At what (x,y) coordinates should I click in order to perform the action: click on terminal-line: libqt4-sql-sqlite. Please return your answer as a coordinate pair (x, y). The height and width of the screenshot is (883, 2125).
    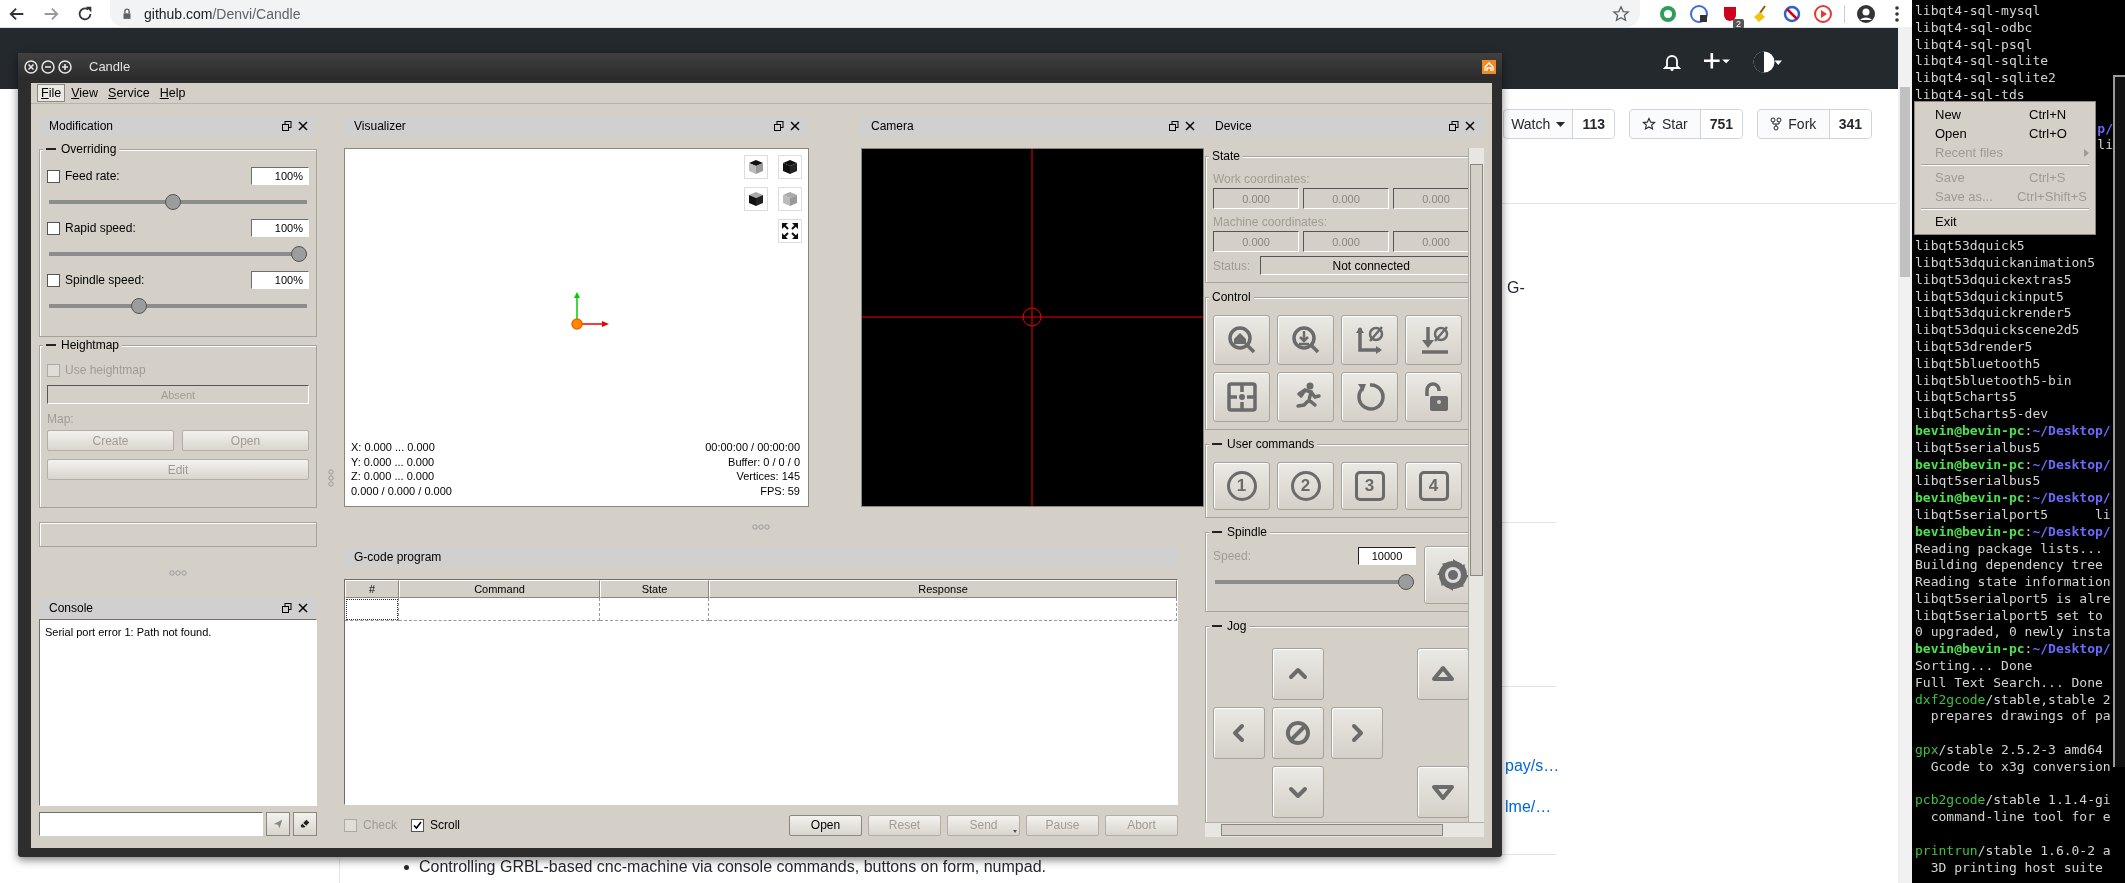
    Looking at the image, I should click on (1982, 62).